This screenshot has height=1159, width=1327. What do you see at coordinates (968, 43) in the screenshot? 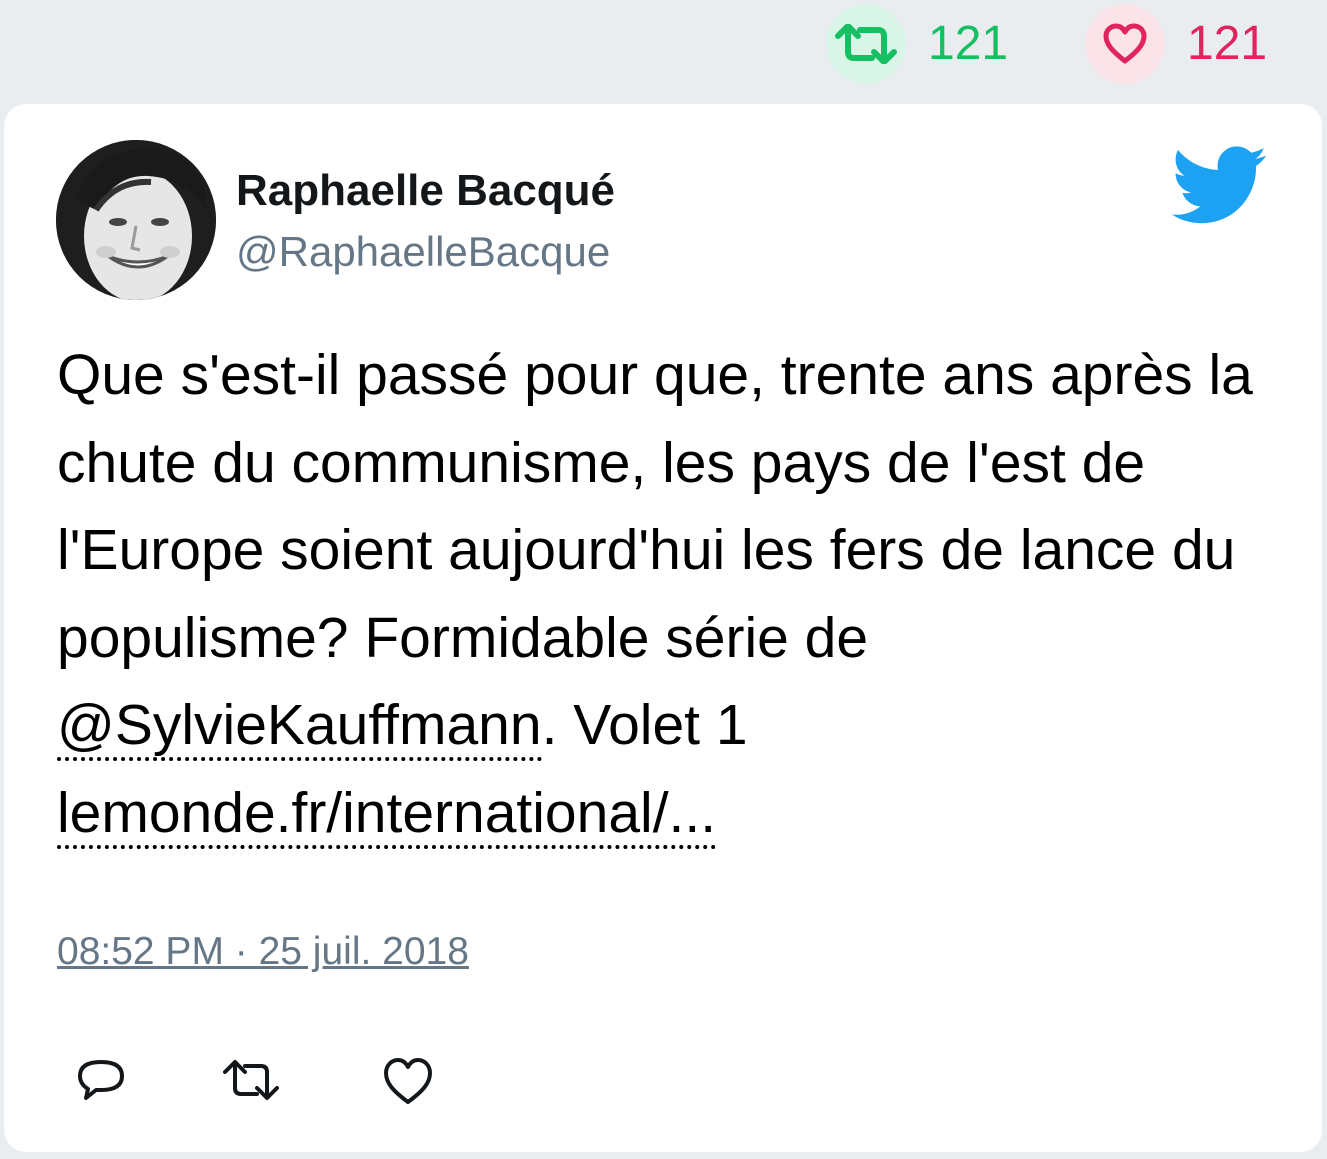
I see `retweet-count: 121` at bounding box center [968, 43].